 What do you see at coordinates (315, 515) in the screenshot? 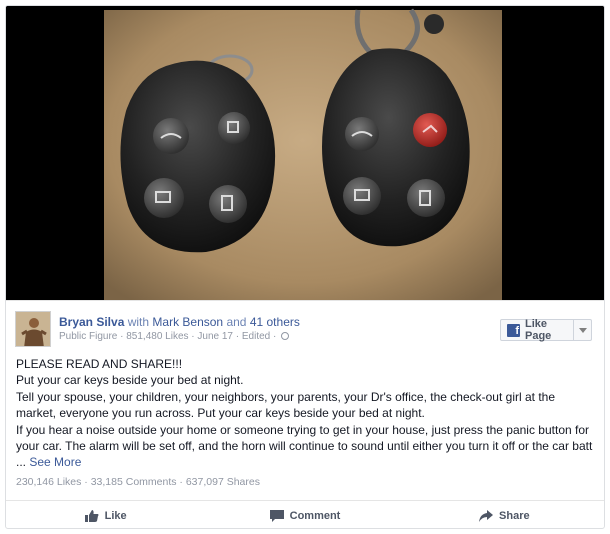
I see `comment-label: Comment` at bounding box center [315, 515].